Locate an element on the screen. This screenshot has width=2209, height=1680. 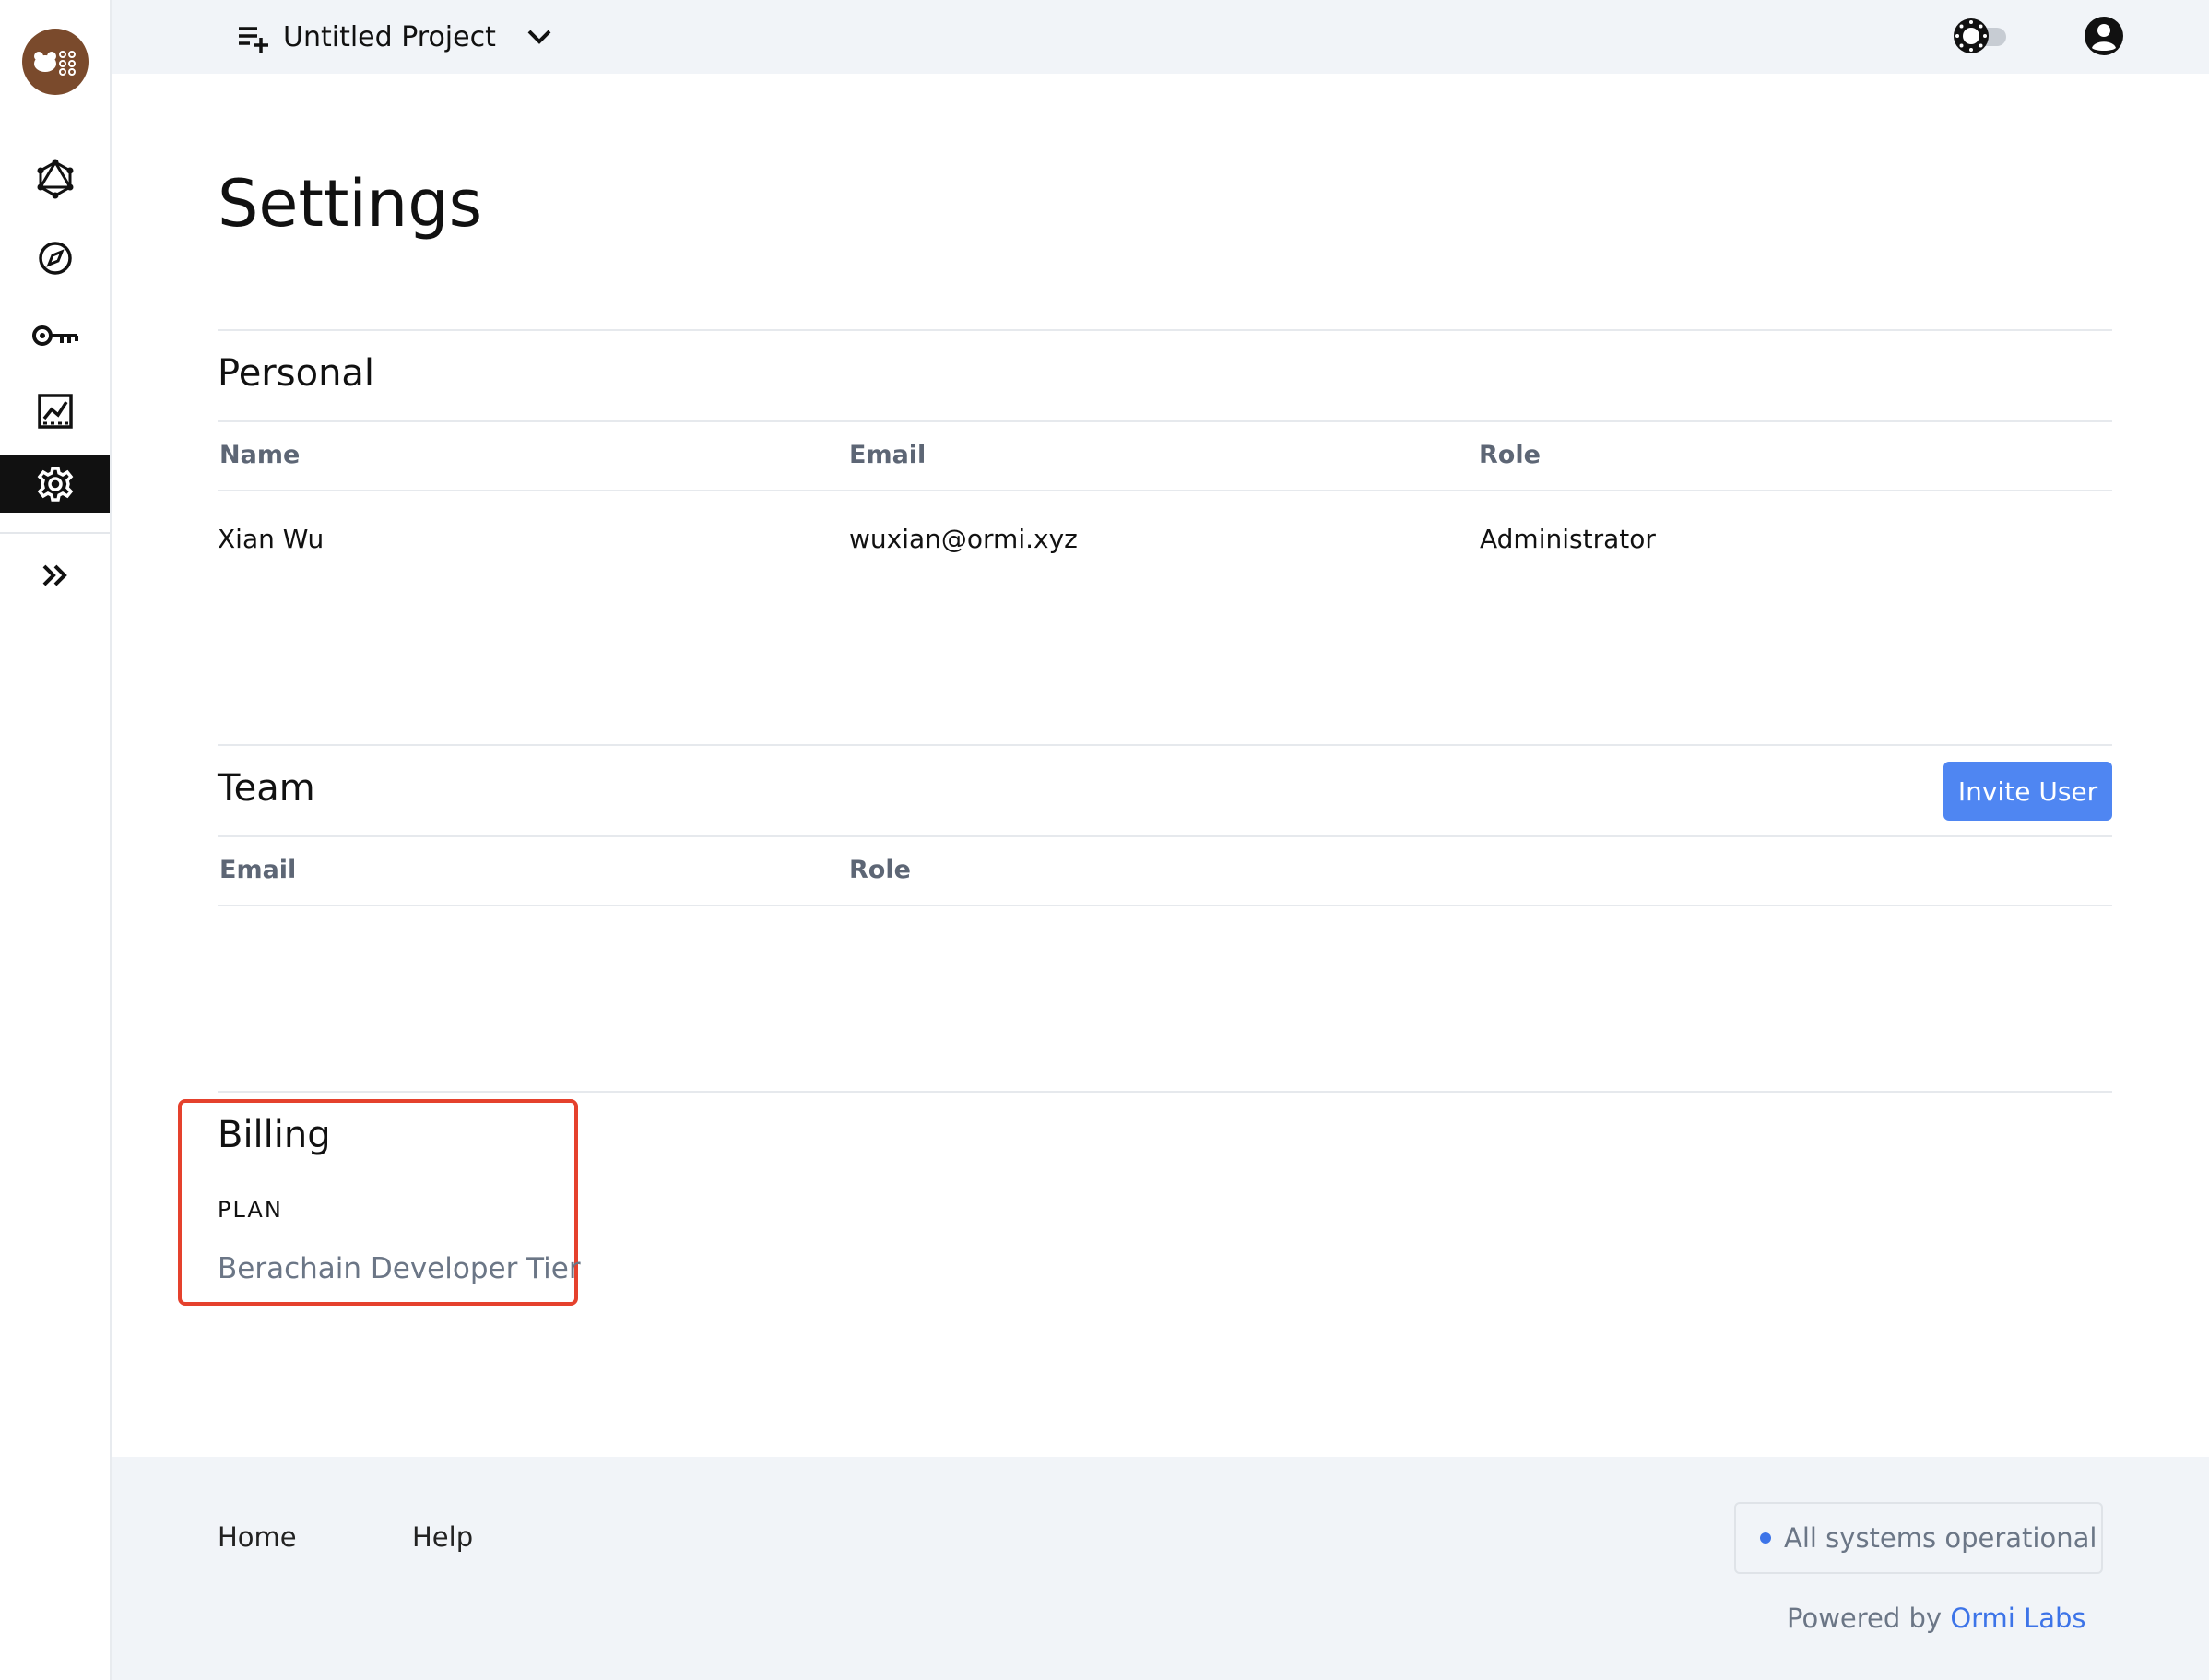
user-account-button is located at coordinates (2104, 36).